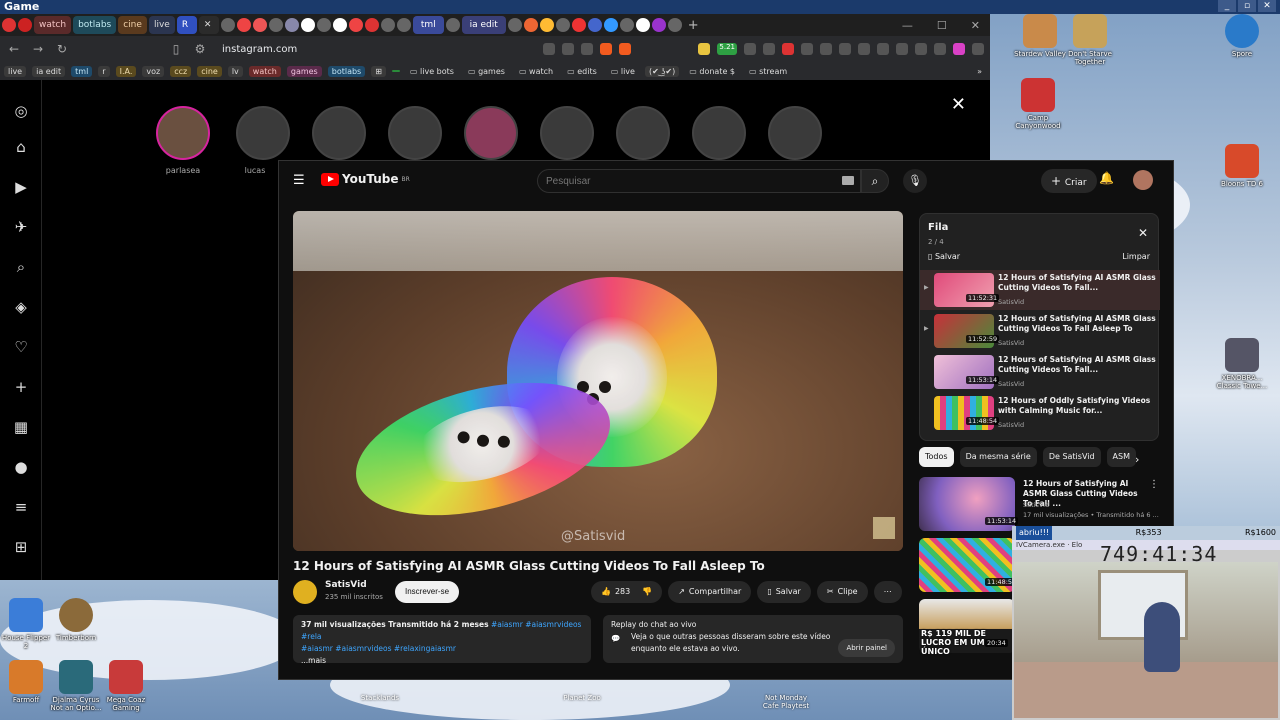  Describe the element at coordinates (1040, 36) in the screenshot. I see `desktop-icon-stardew: Stardew Valley` at that location.